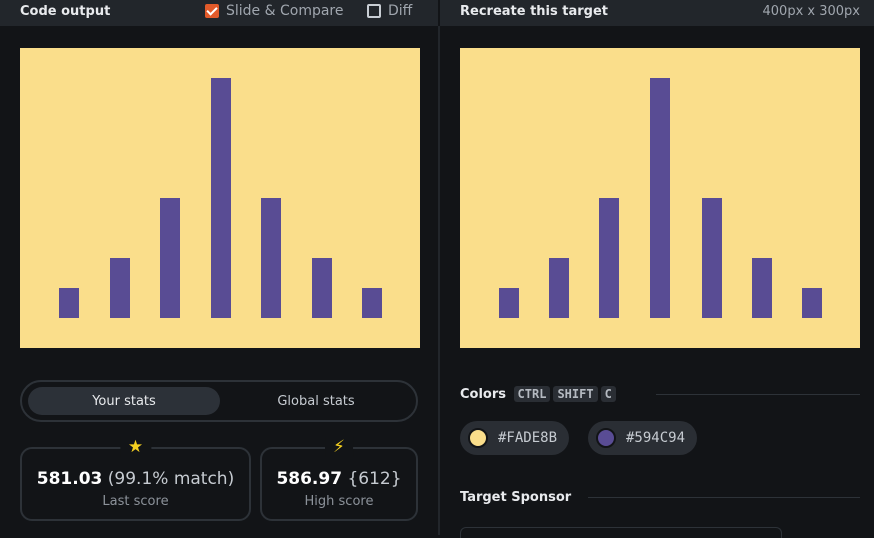 The height and width of the screenshot is (538, 874). Describe the element at coordinates (621, 532) in the screenshot. I see `sponsor-box` at that location.